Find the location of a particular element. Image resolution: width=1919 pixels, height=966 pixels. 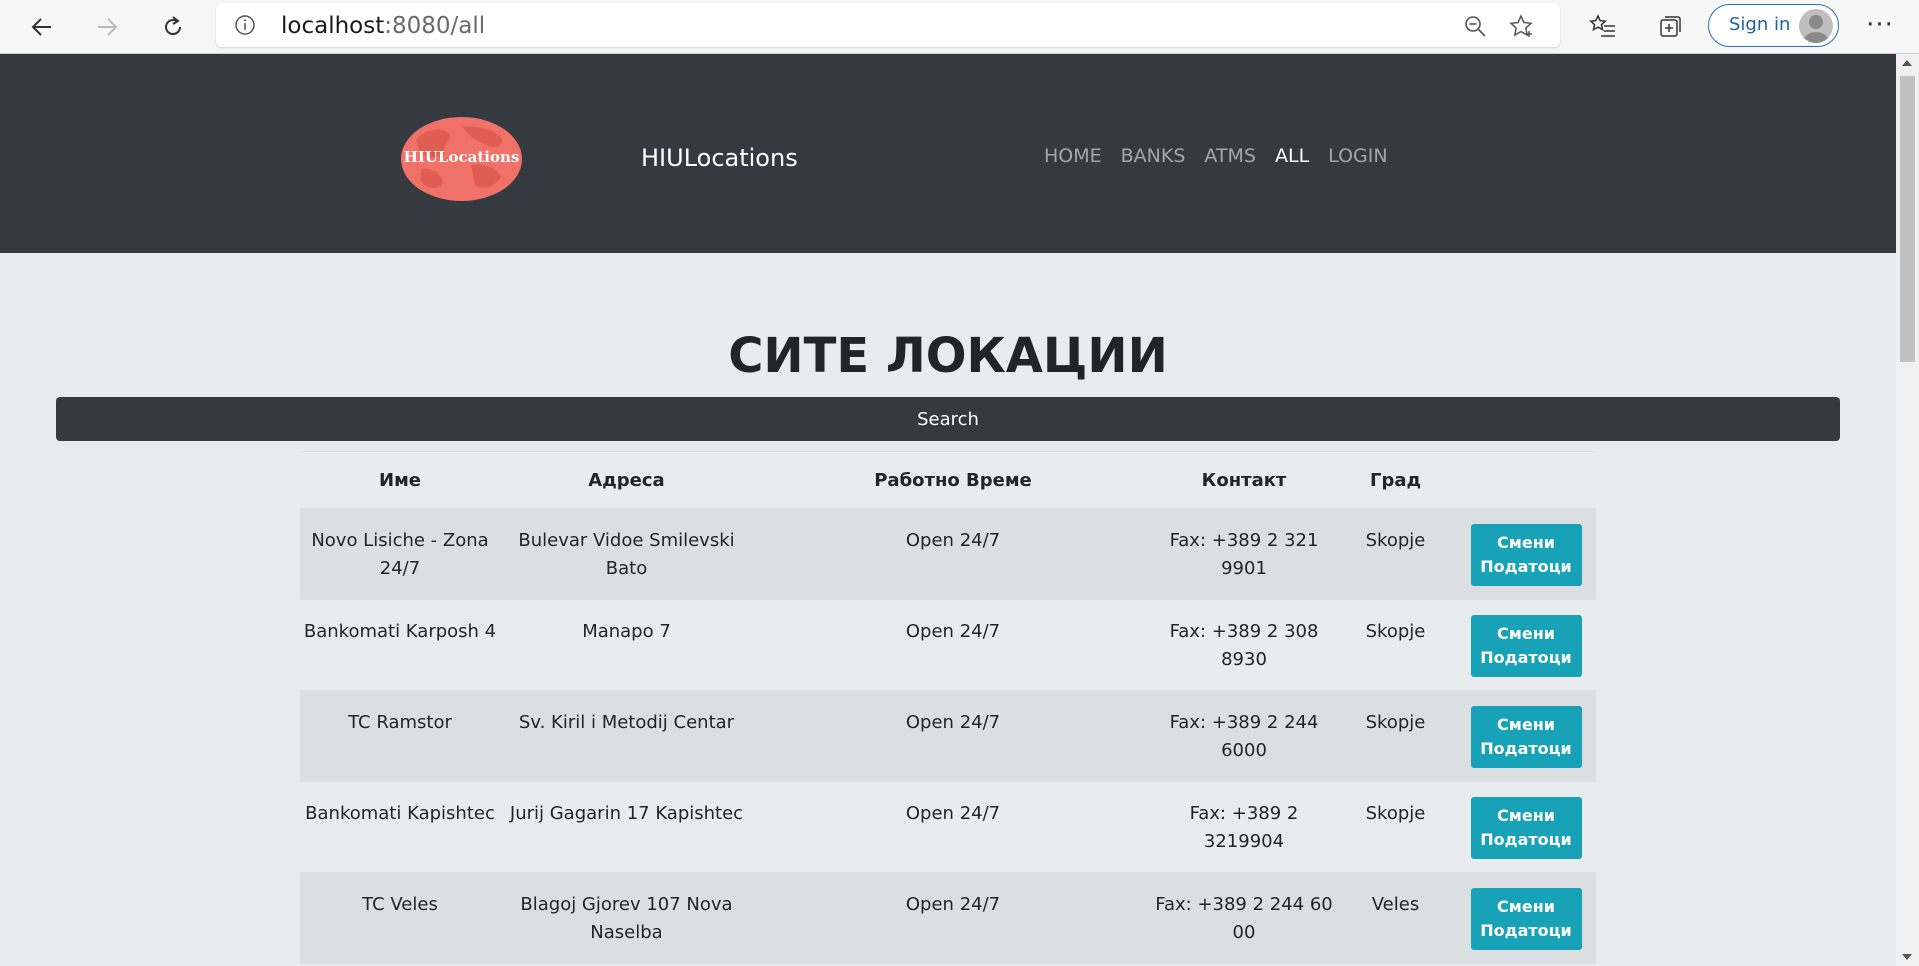

scroll-up-icon is located at coordinates (1907, 63).